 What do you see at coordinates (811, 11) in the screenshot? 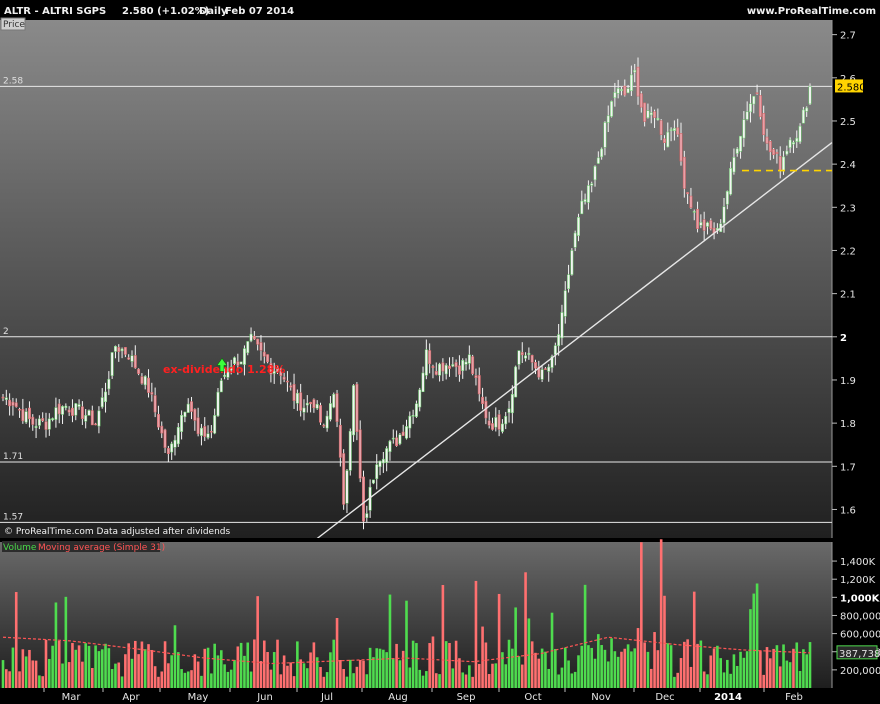
I see `site-link: www.ProRealTime.com` at bounding box center [811, 11].